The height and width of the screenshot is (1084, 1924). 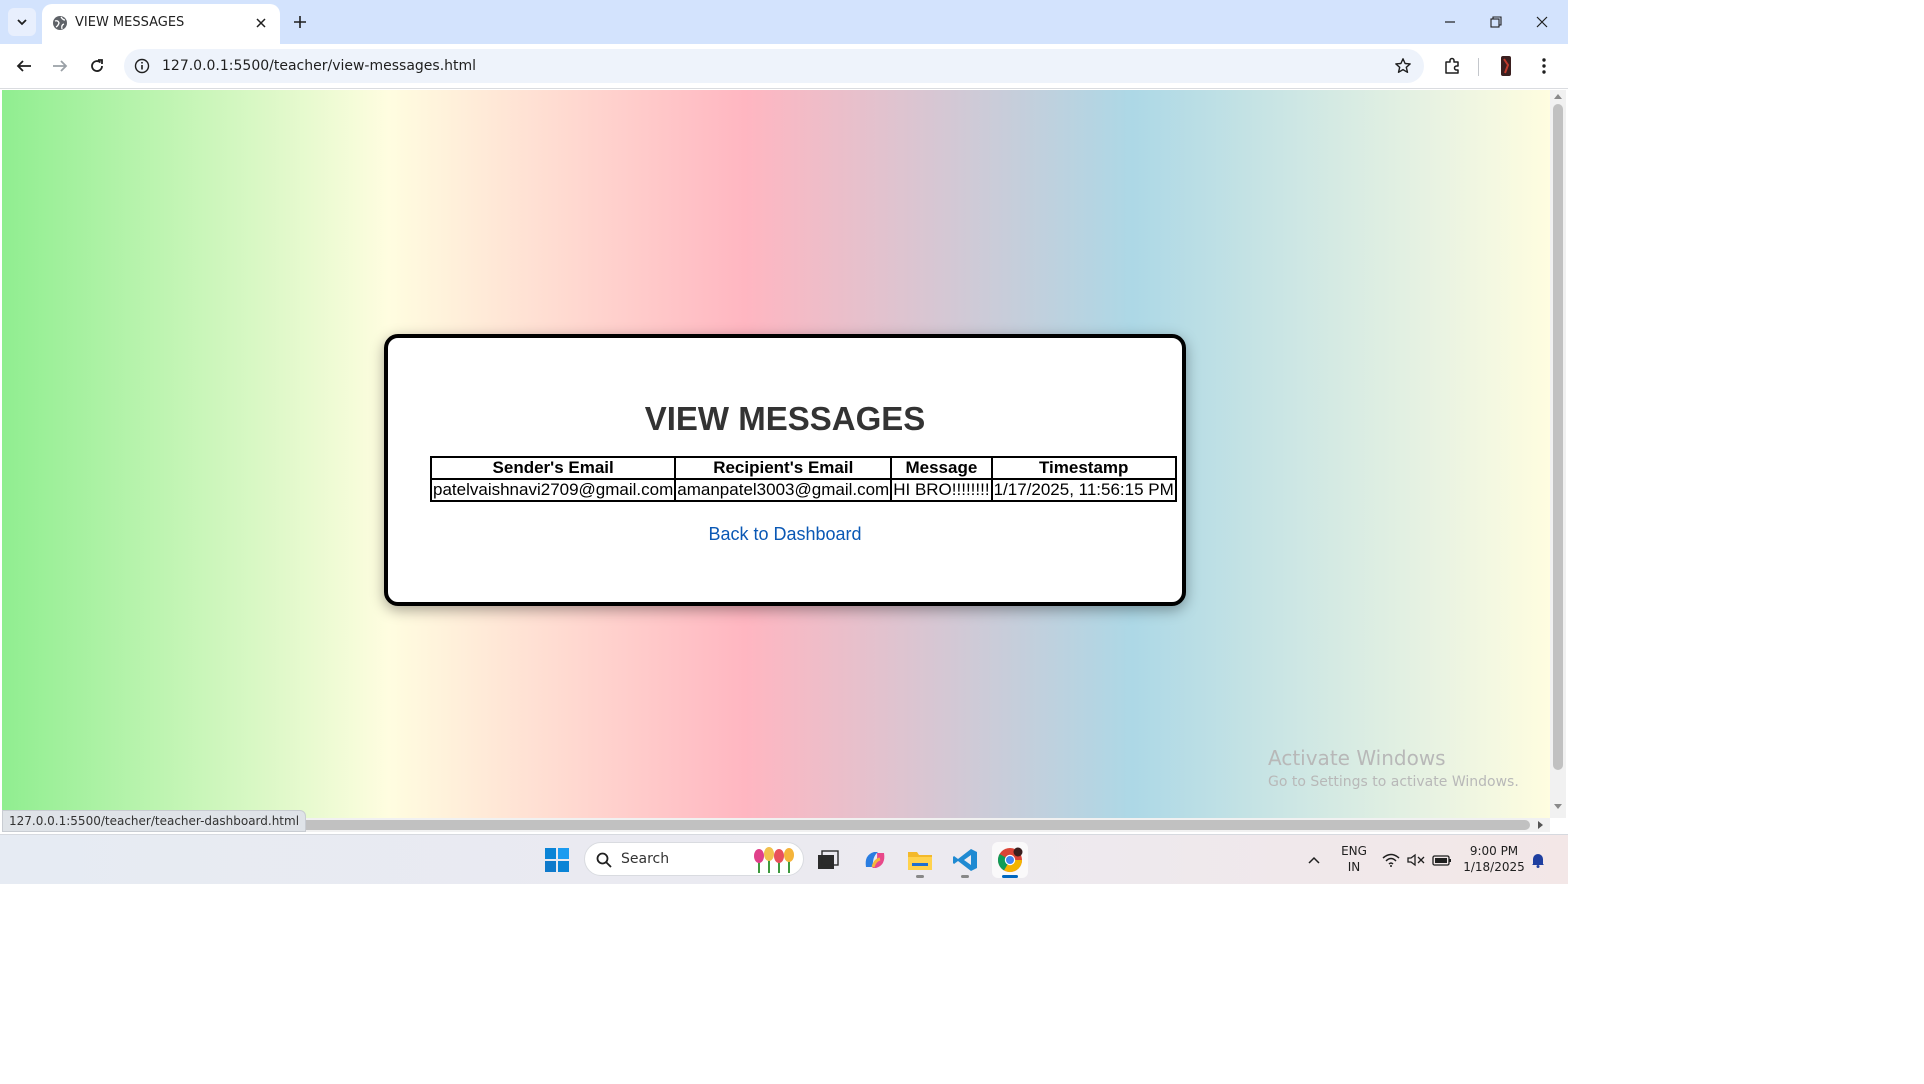 I want to click on new-tab-button, so click(x=300, y=22).